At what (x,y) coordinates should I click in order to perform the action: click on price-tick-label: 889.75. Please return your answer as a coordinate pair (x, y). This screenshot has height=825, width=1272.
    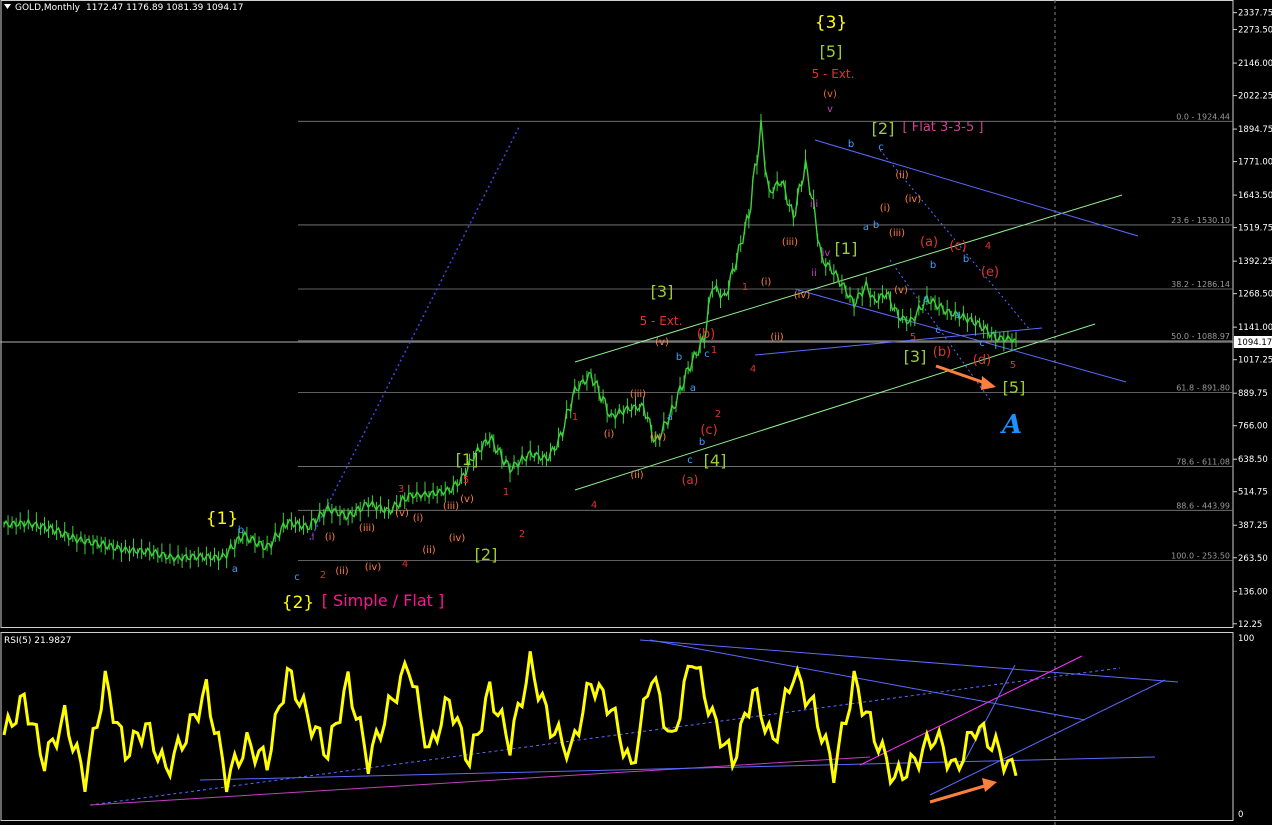
    Looking at the image, I should click on (1253, 394).